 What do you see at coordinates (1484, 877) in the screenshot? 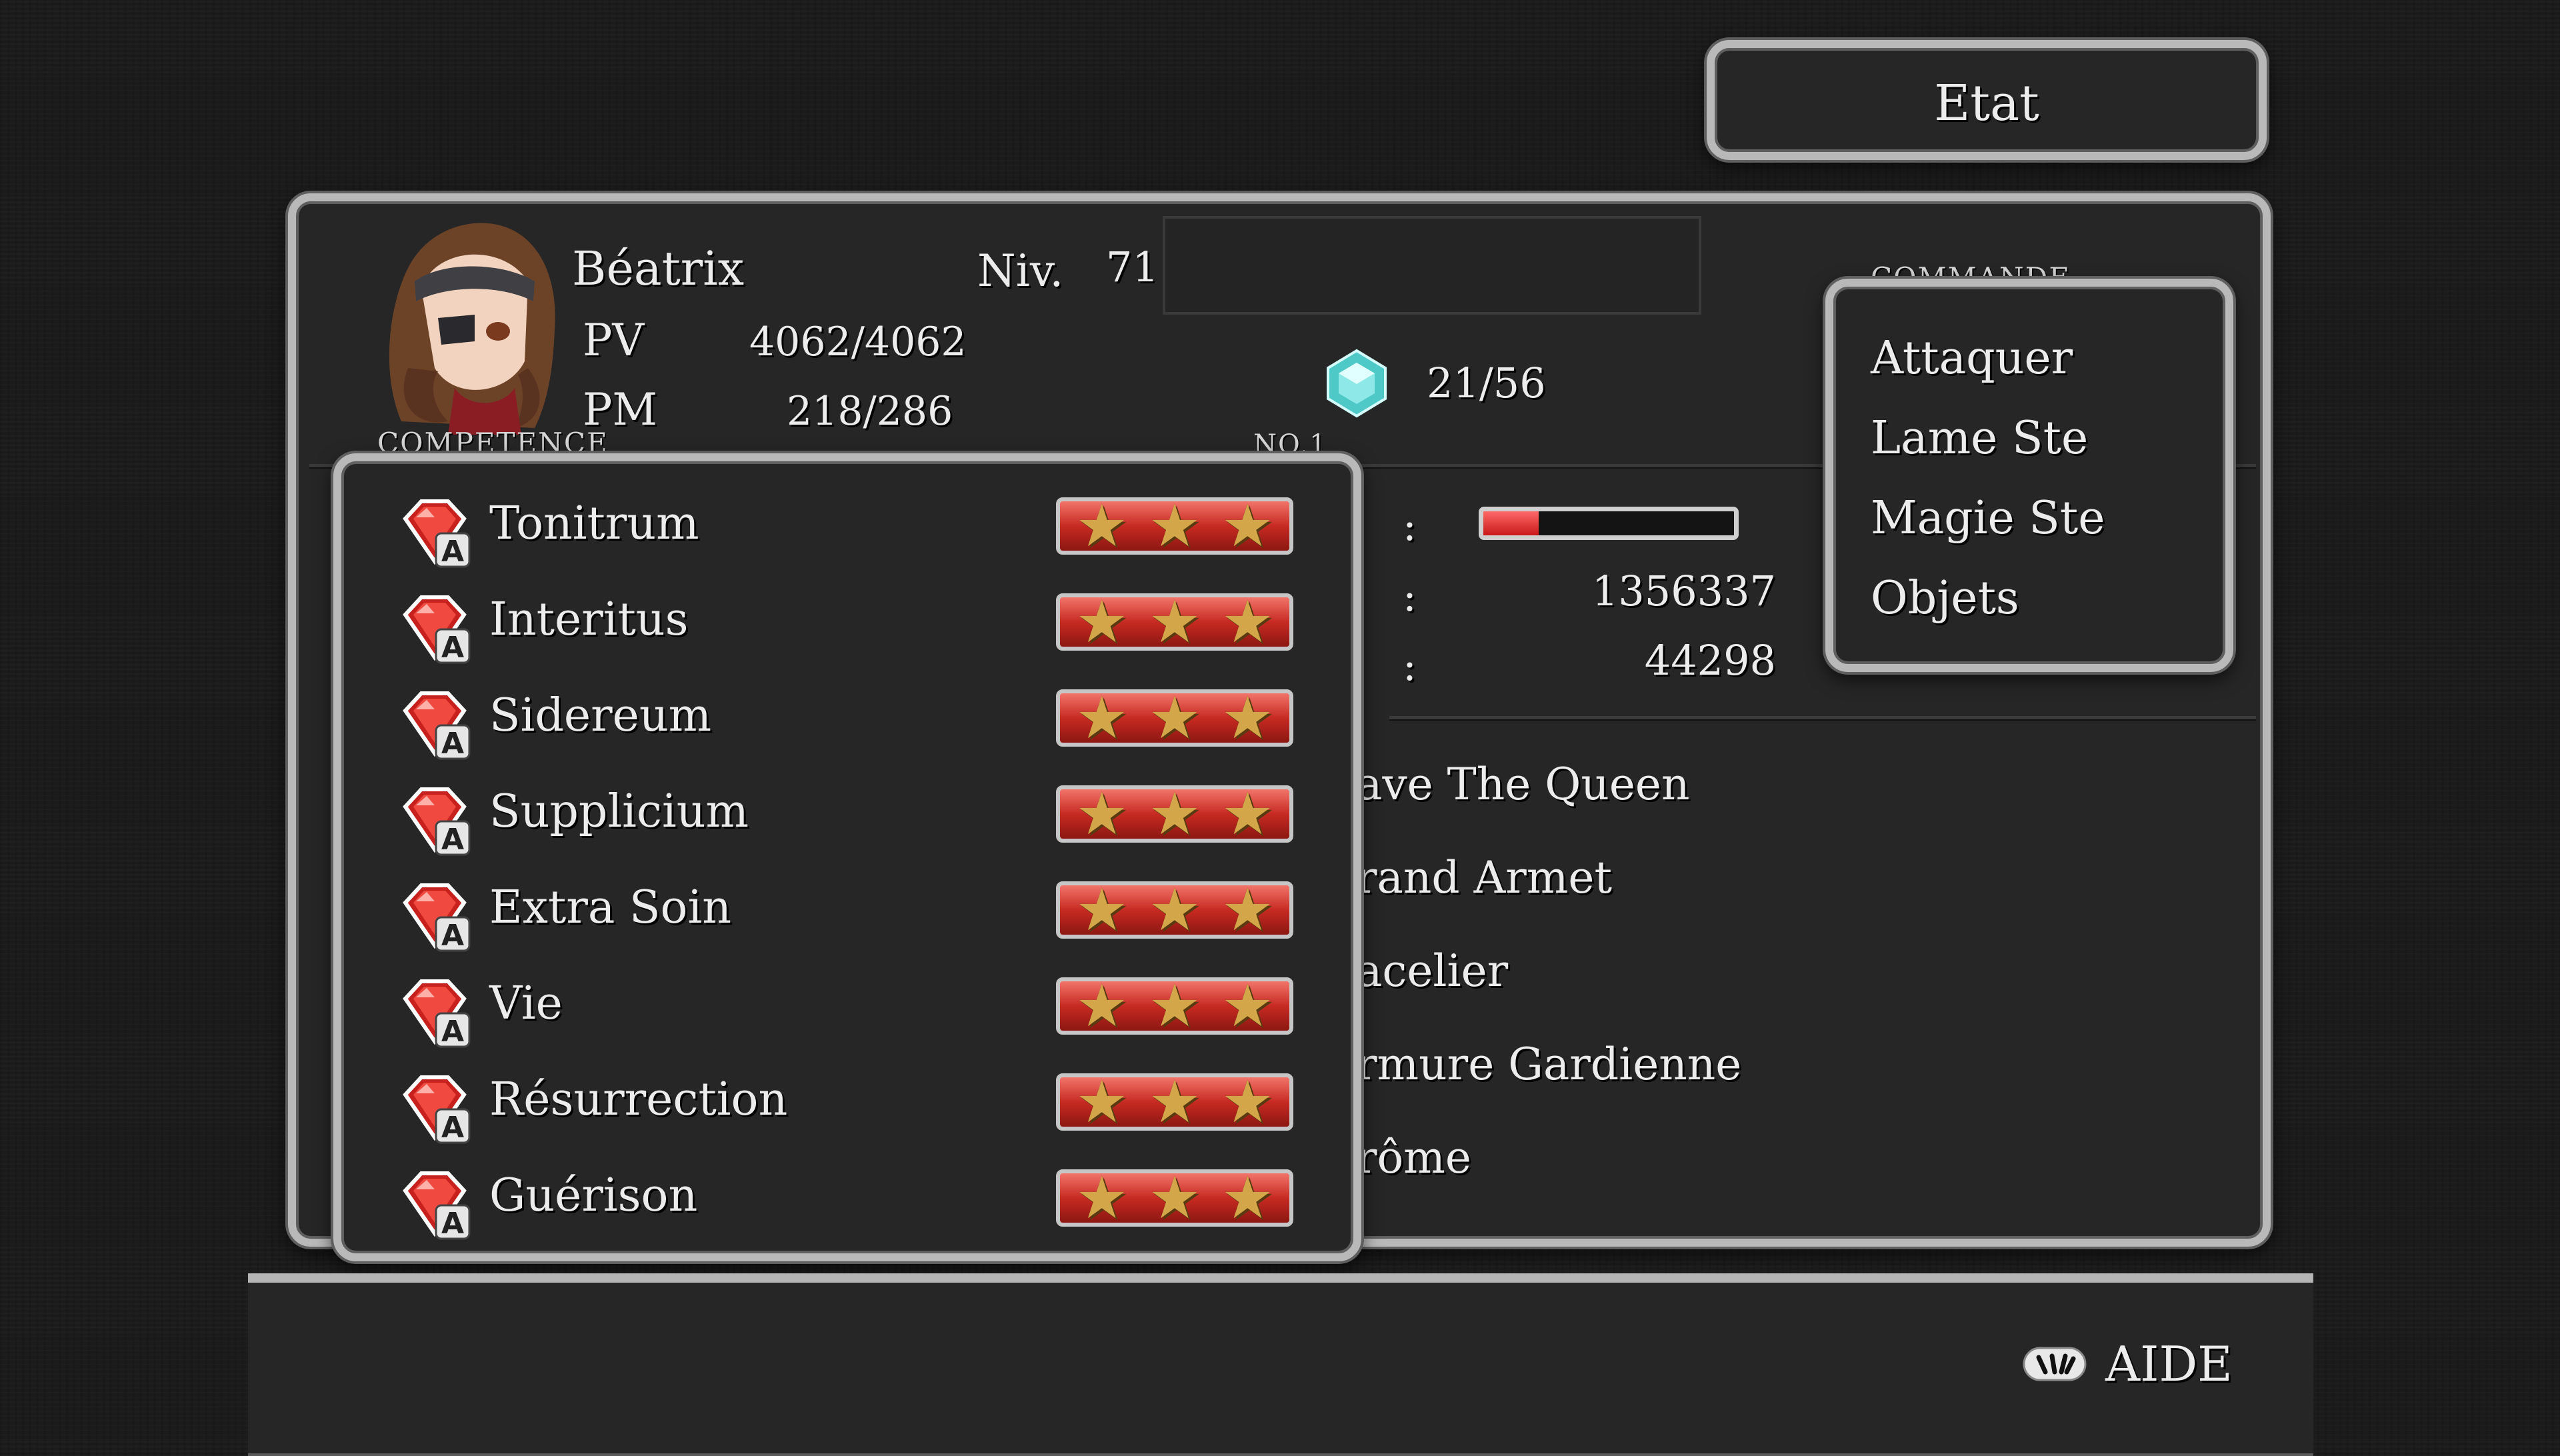
I see `equipment-head: rand Armet` at bounding box center [1484, 877].